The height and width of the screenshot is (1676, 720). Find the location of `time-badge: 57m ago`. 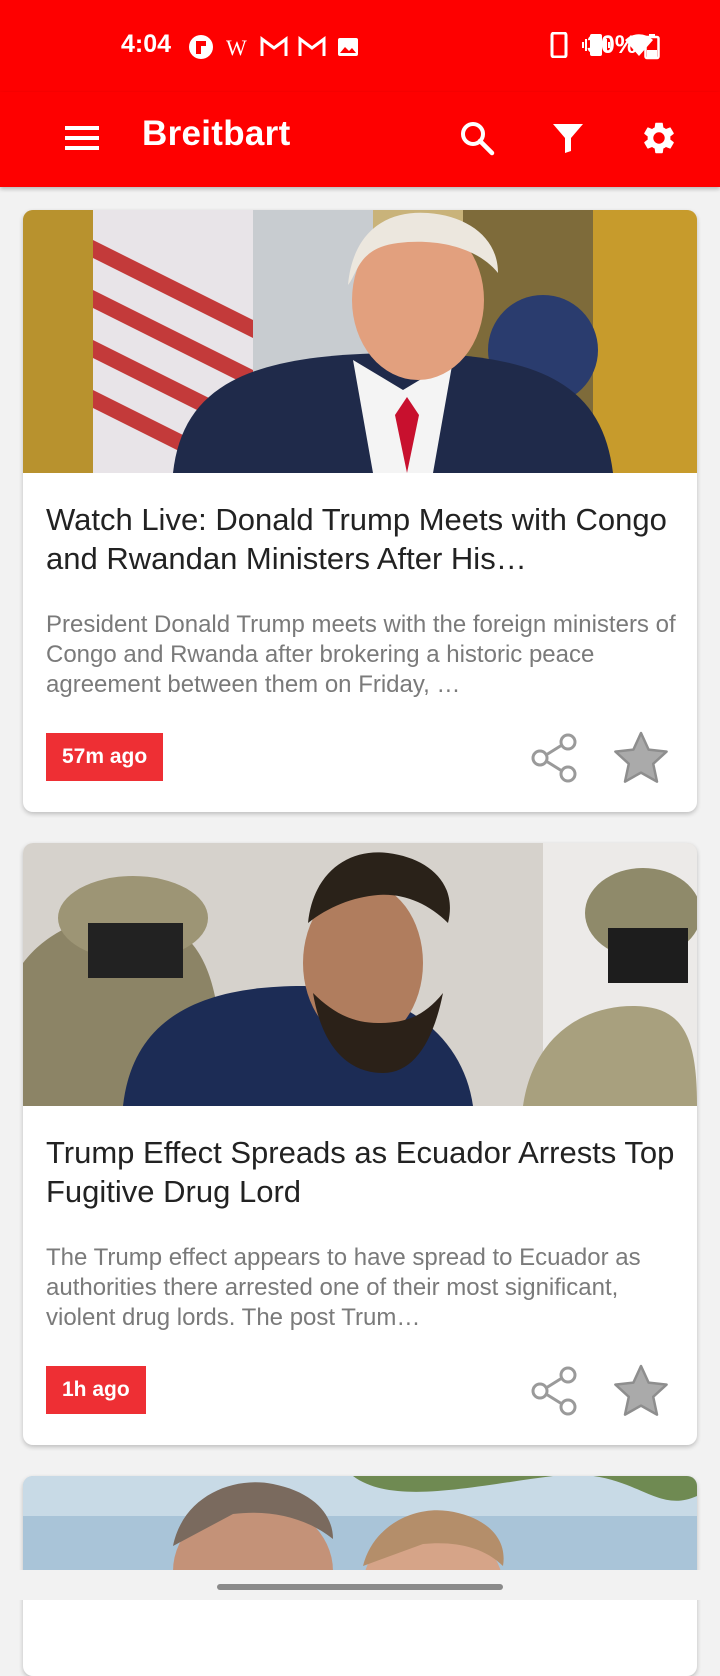

time-badge: 57m ago is located at coordinates (105, 757).